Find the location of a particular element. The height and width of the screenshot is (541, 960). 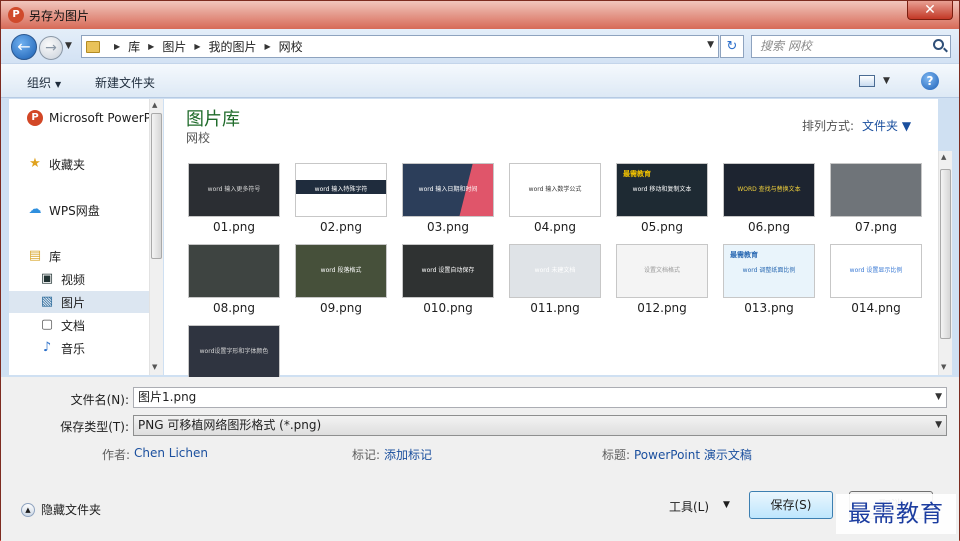

file-name: 014.png is located at coordinates (876, 308).